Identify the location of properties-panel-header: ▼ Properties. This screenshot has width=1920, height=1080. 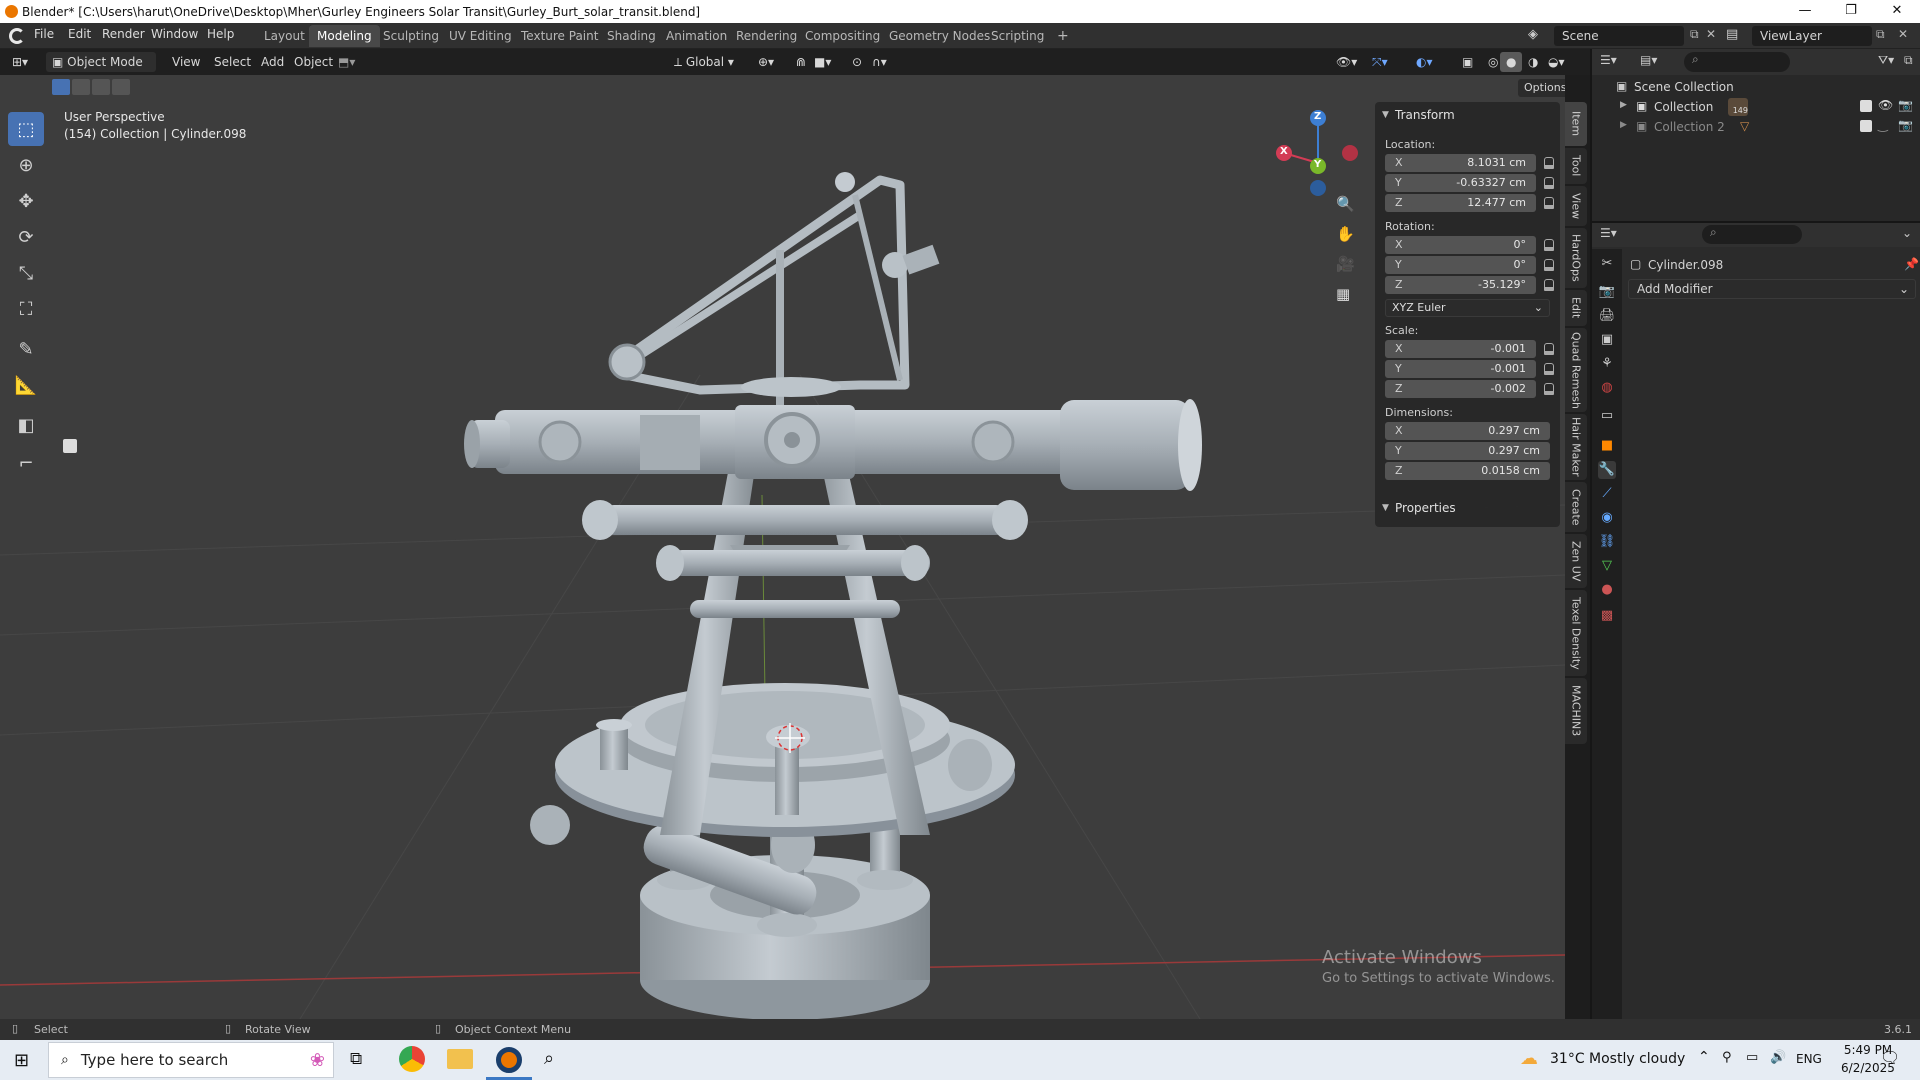
(1467, 508).